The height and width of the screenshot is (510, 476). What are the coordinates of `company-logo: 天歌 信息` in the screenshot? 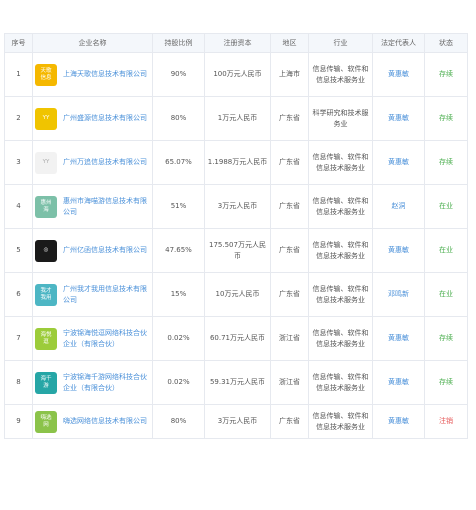 It's located at (46, 74).